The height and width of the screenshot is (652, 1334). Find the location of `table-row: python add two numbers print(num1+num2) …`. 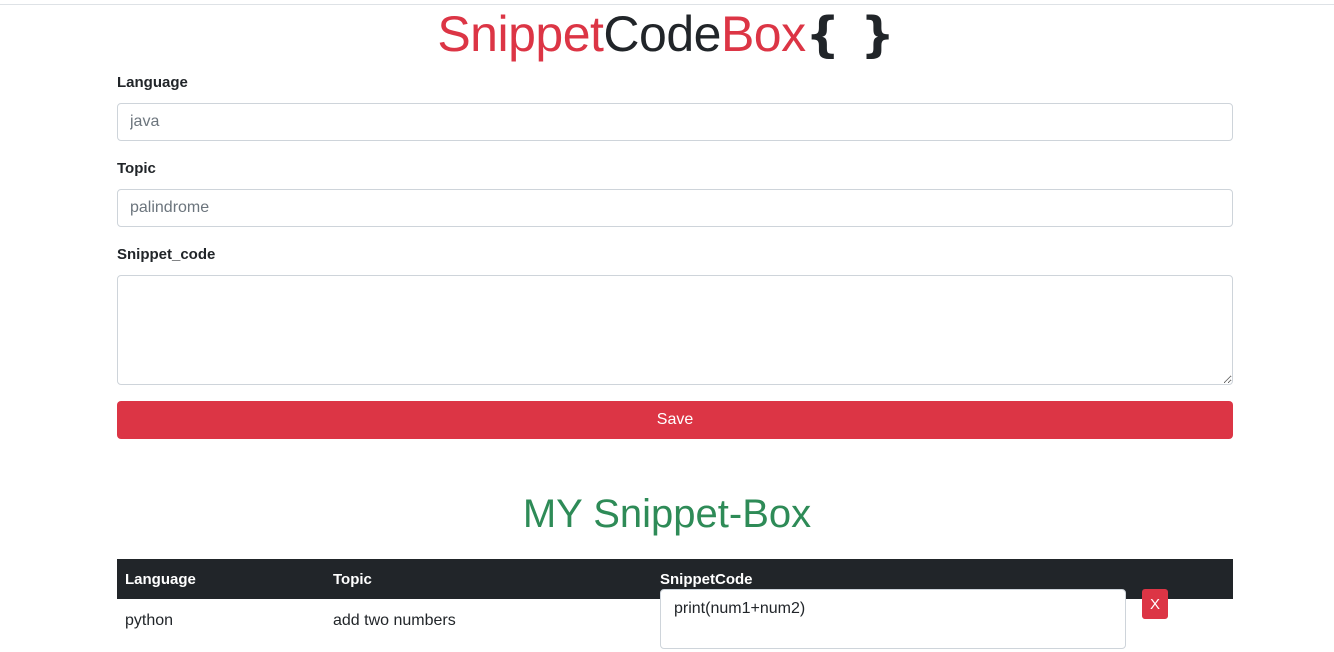

table-row: python add two numbers print(num1+num2) … is located at coordinates (675, 620).